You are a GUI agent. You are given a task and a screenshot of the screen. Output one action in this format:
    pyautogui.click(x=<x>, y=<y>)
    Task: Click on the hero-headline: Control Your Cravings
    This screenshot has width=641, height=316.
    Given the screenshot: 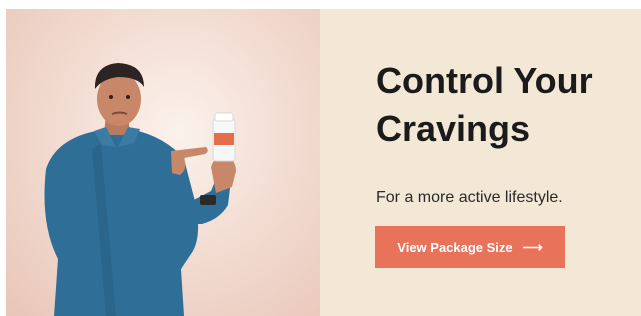 What is the action you would take?
    pyautogui.click(x=506, y=105)
    